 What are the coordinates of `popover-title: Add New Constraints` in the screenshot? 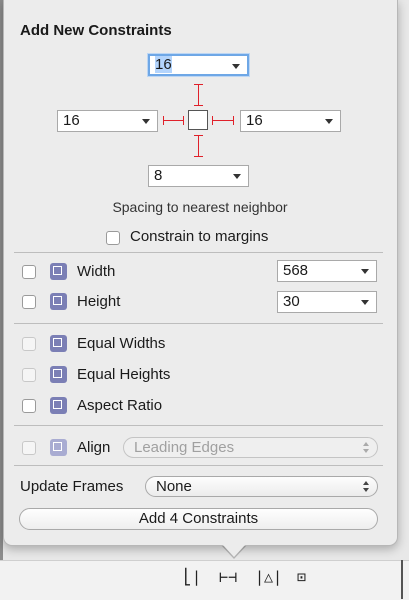 It's located at (96, 30).